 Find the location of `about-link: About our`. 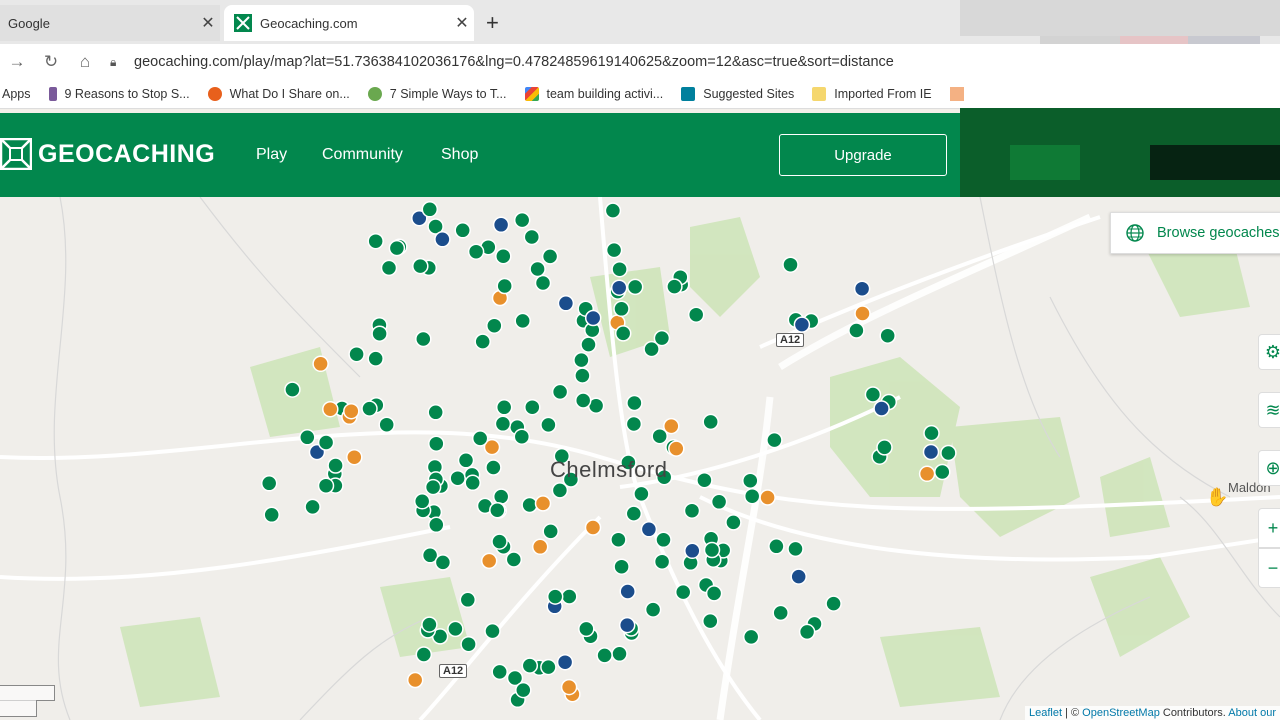

about-link: About our is located at coordinates (1252, 713).